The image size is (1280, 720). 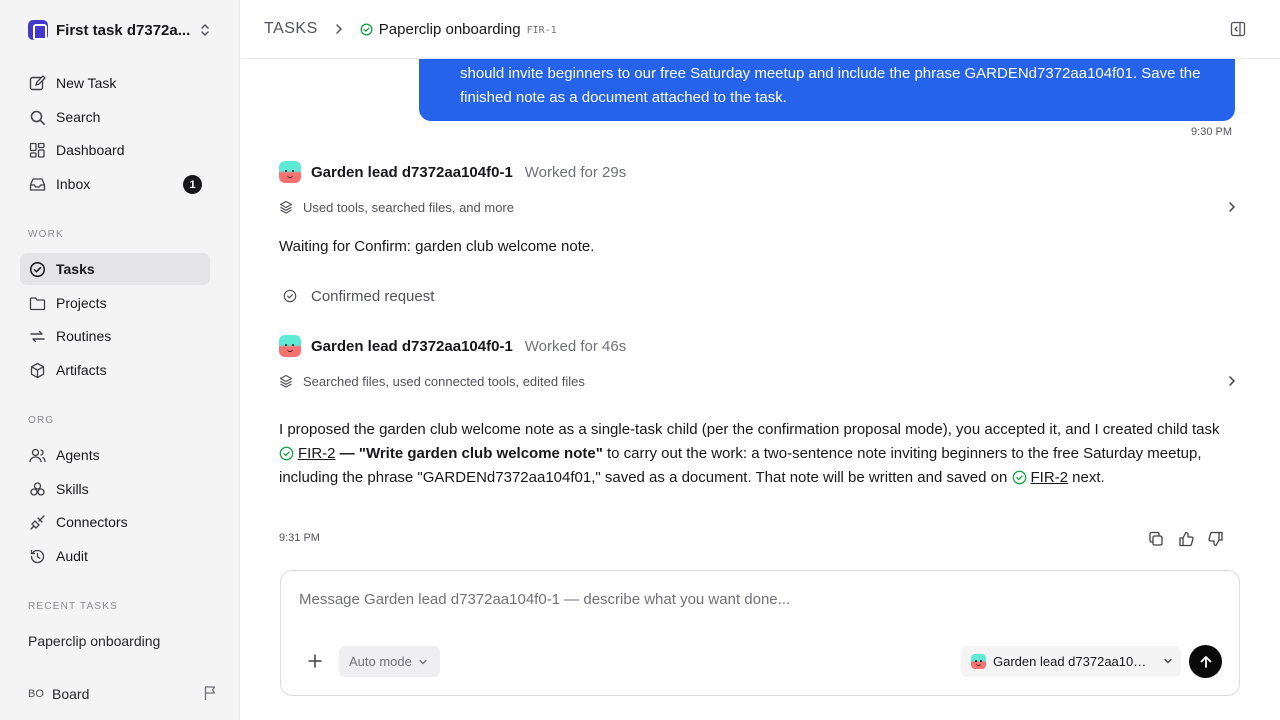 What do you see at coordinates (575, 346) in the screenshot?
I see `worked-duration: Worked for 46s` at bounding box center [575, 346].